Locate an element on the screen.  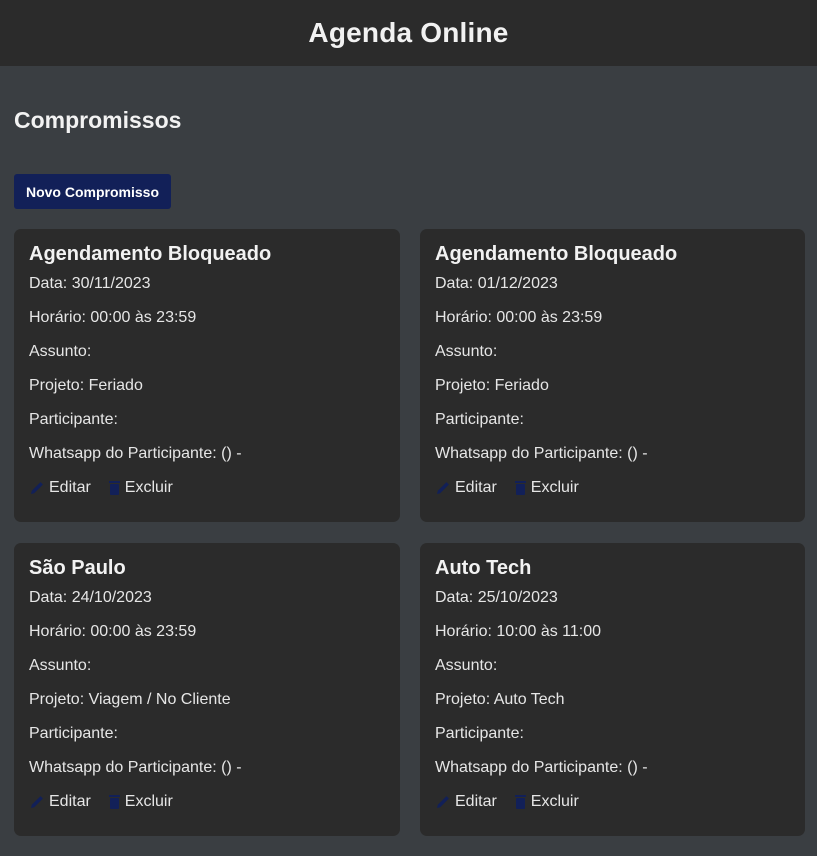
new-appointment-button: Novo Compromisso is located at coordinates (92, 191).